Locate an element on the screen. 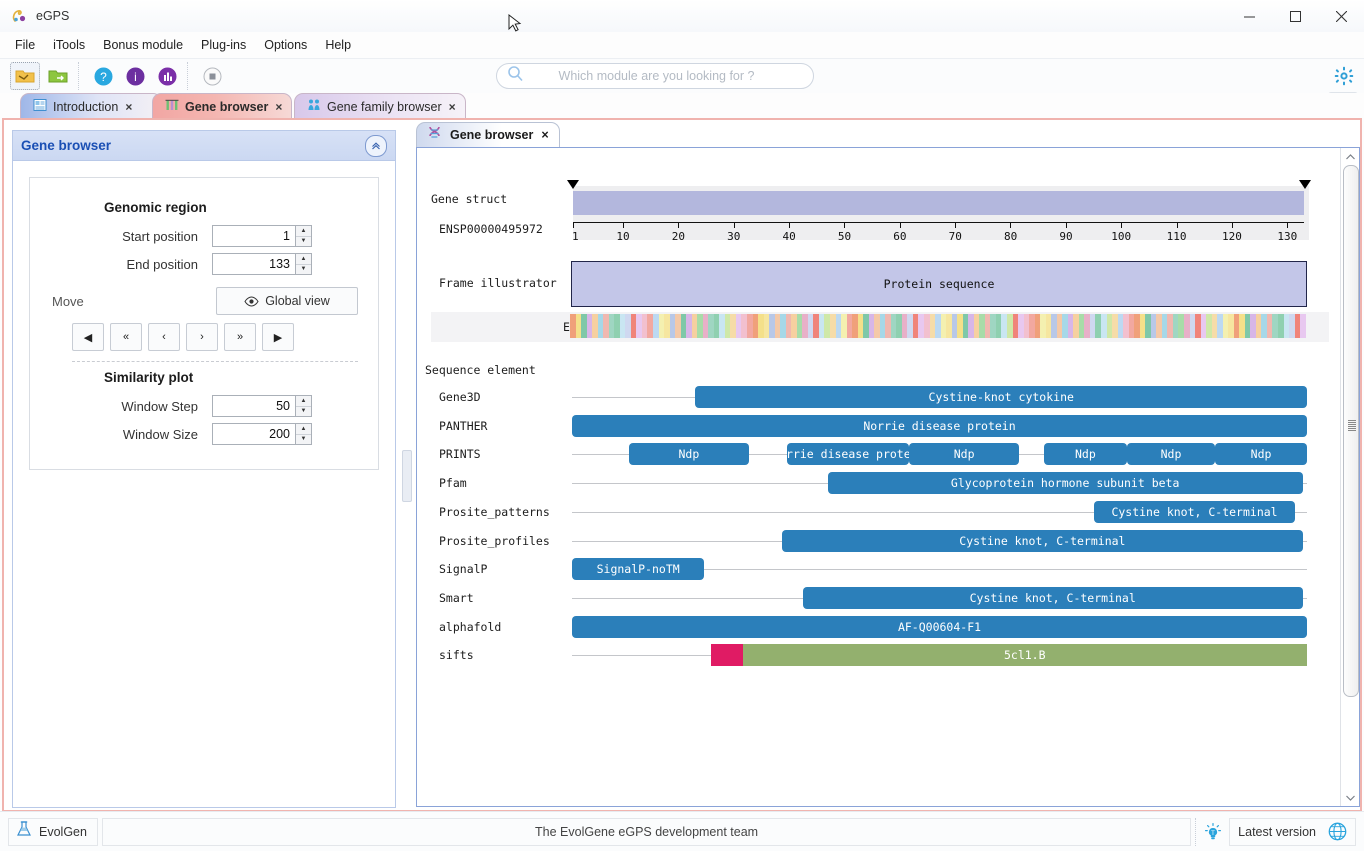 This screenshot has height=851, width=1364. gene-struct-bar is located at coordinates (938, 203).